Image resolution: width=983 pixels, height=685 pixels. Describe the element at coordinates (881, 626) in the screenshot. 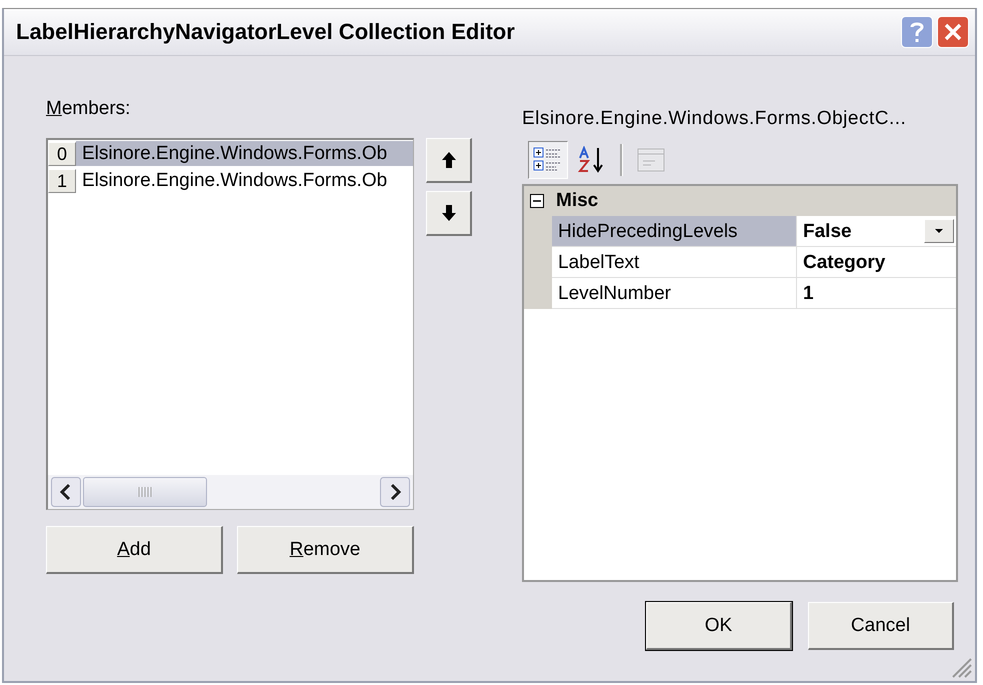

I see `dialog-button: Cancel` at that location.